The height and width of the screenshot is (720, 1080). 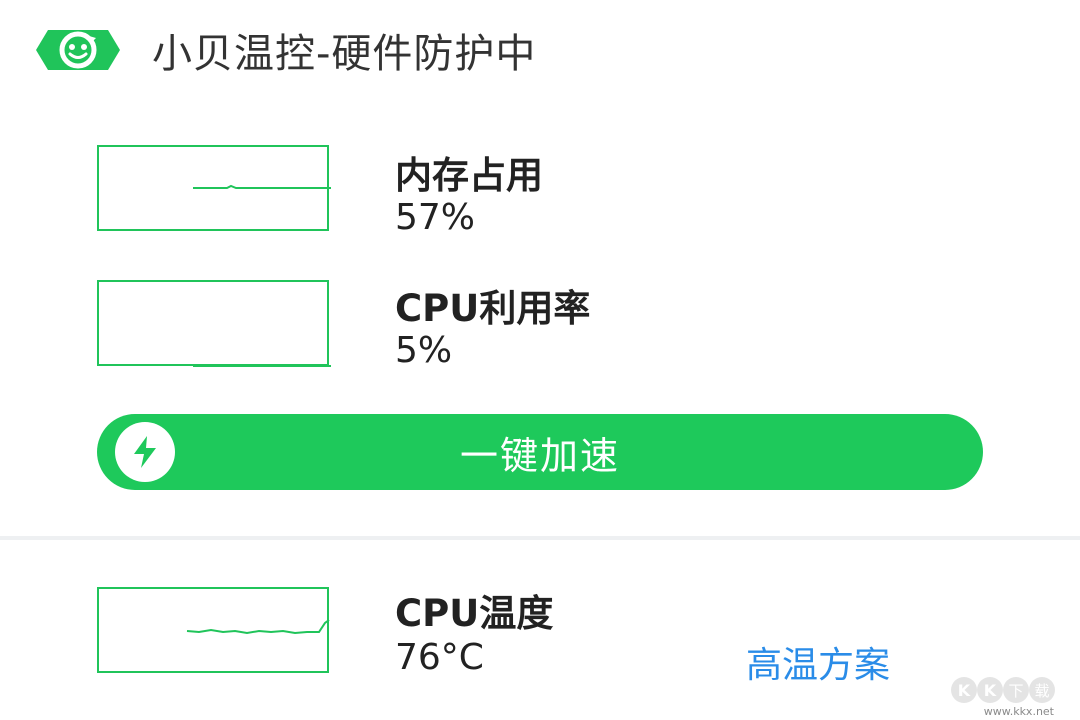 I want to click on app-header: 小贝温控-硬件防护中, so click(x=285, y=50).